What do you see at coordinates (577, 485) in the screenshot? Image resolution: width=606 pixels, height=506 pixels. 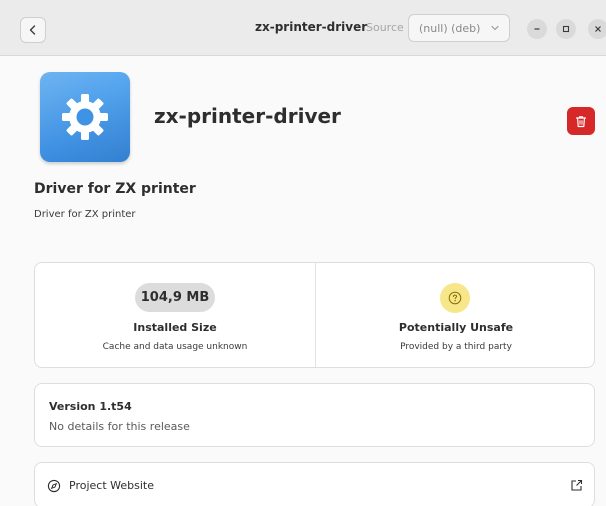 I see `external-link-icon` at bounding box center [577, 485].